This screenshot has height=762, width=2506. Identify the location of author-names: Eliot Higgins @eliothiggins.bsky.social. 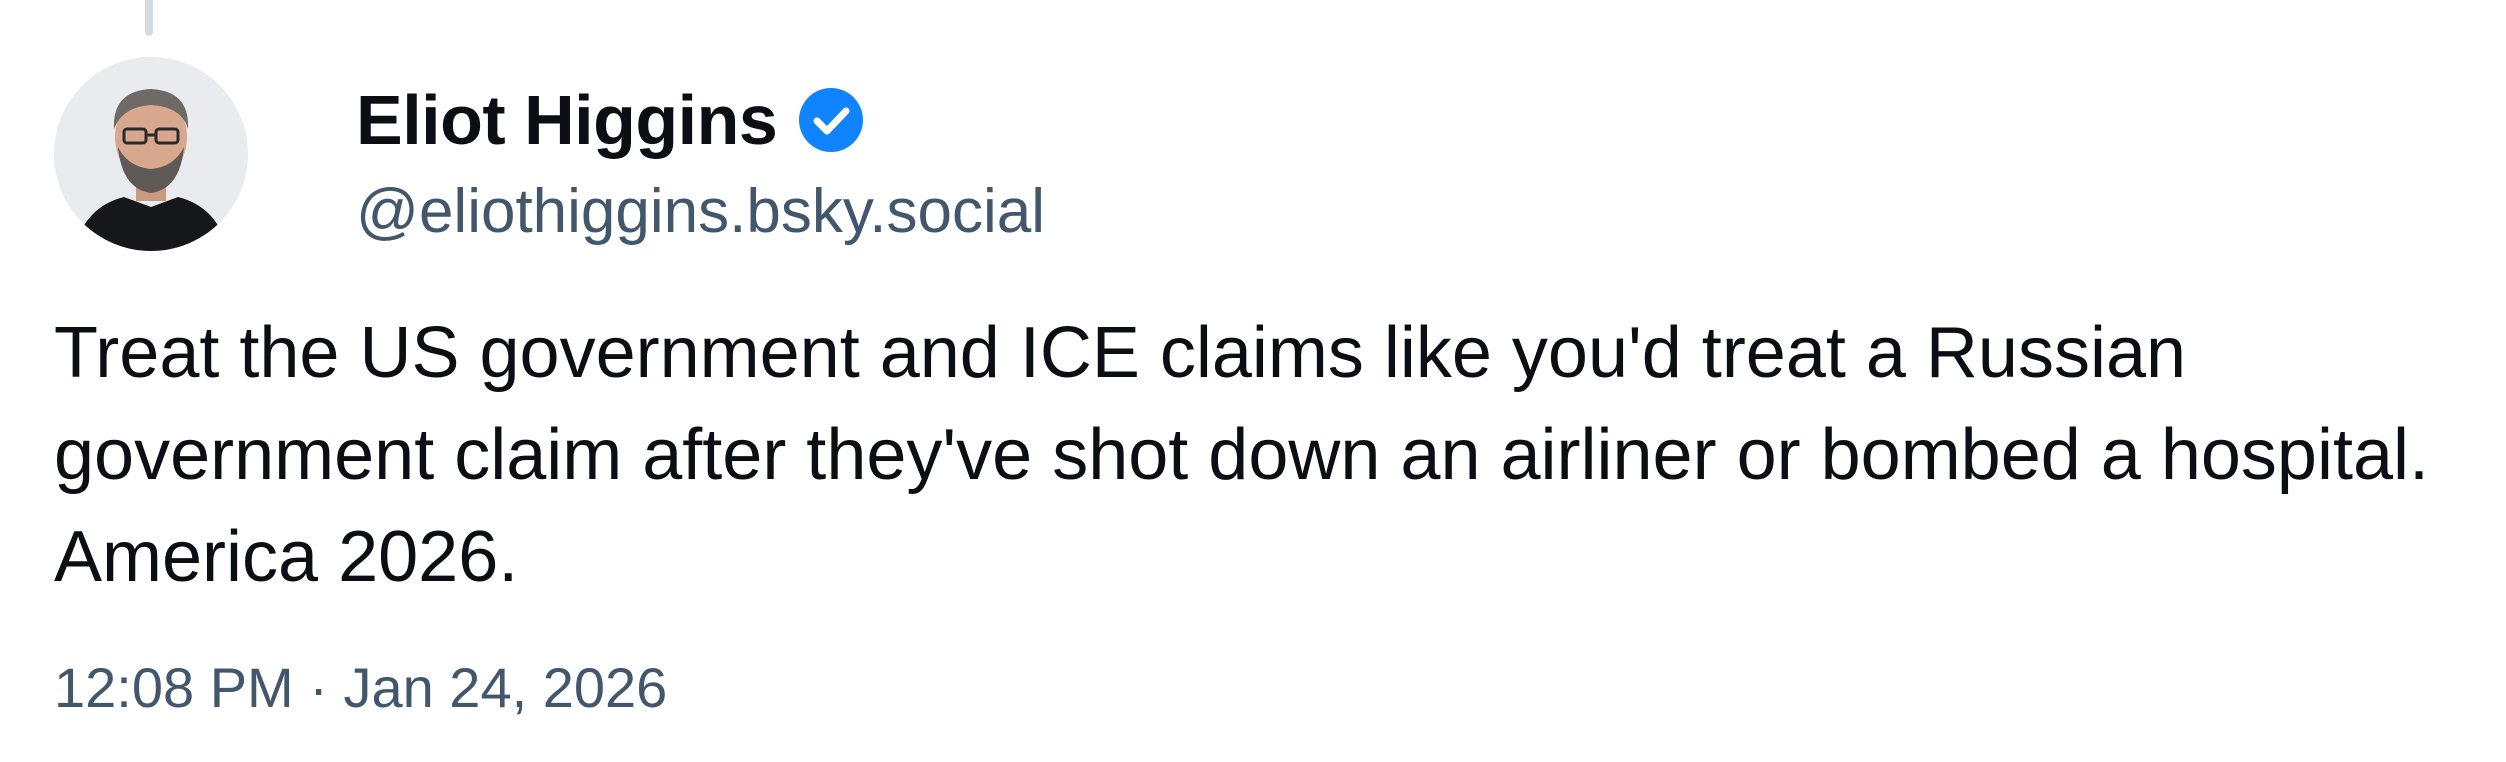
(700, 154).